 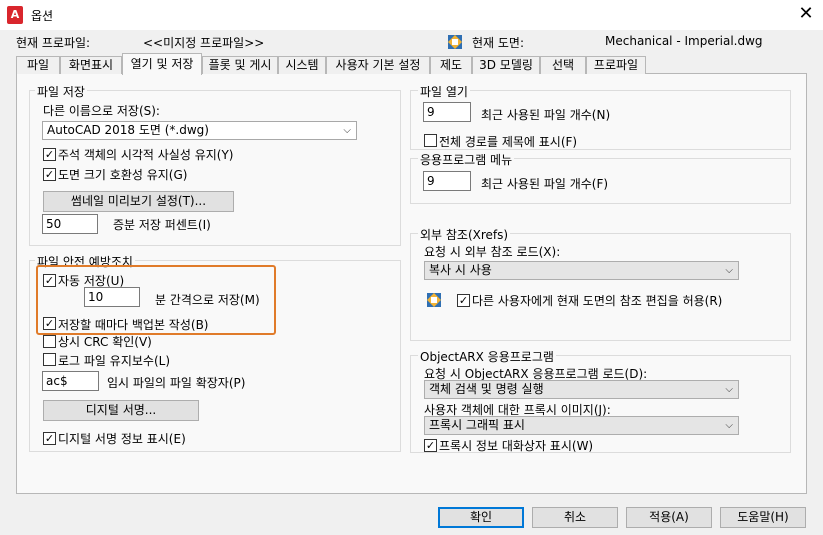 I want to click on tab-files: 파일, so click(x=38, y=65).